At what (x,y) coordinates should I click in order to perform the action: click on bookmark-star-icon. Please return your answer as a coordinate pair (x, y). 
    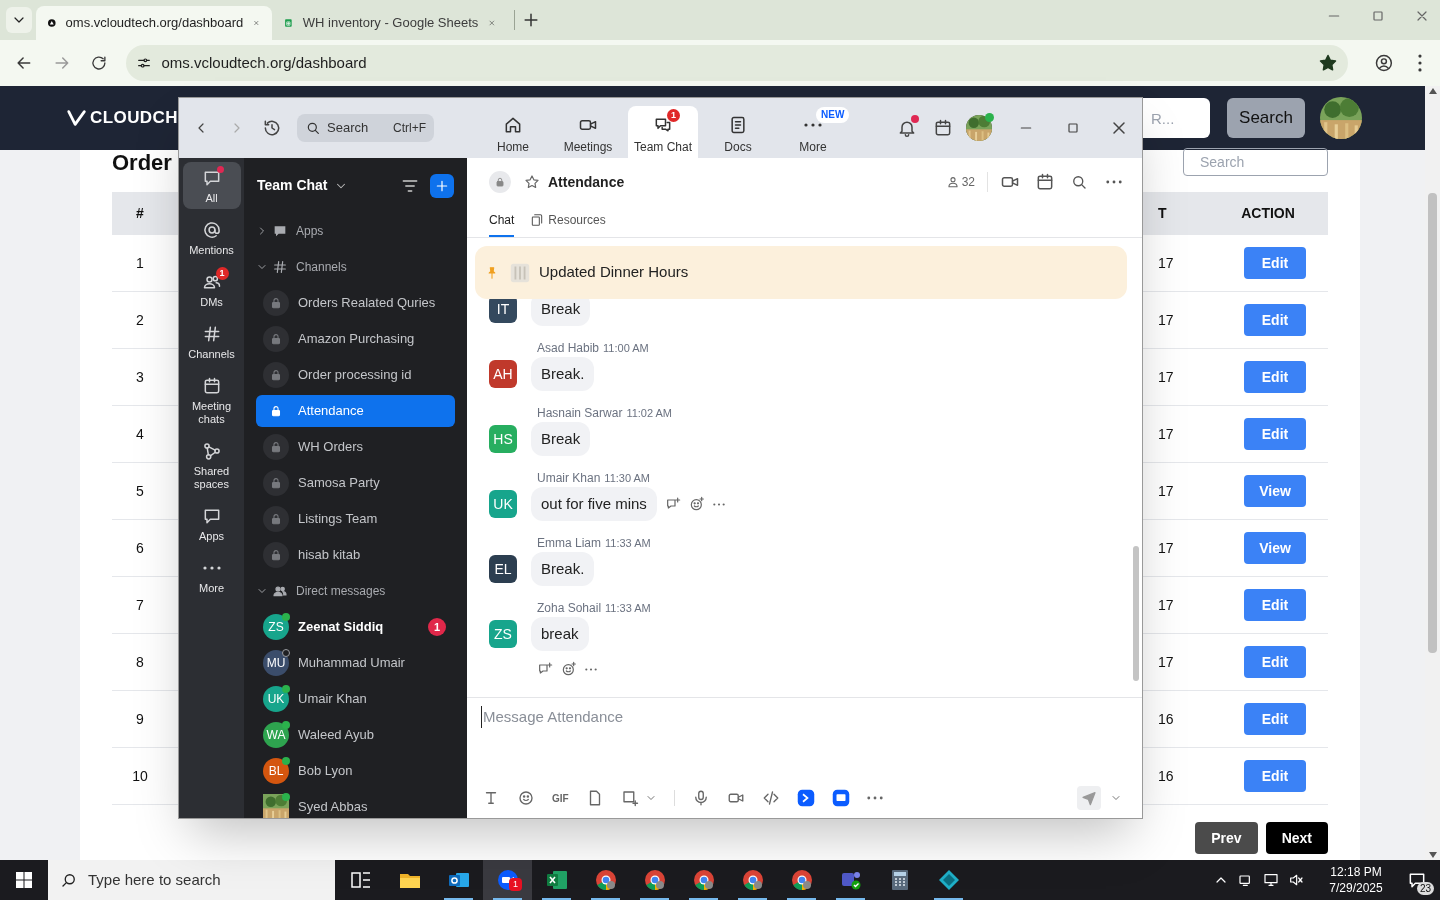
    Looking at the image, I should click on (1328, 63).